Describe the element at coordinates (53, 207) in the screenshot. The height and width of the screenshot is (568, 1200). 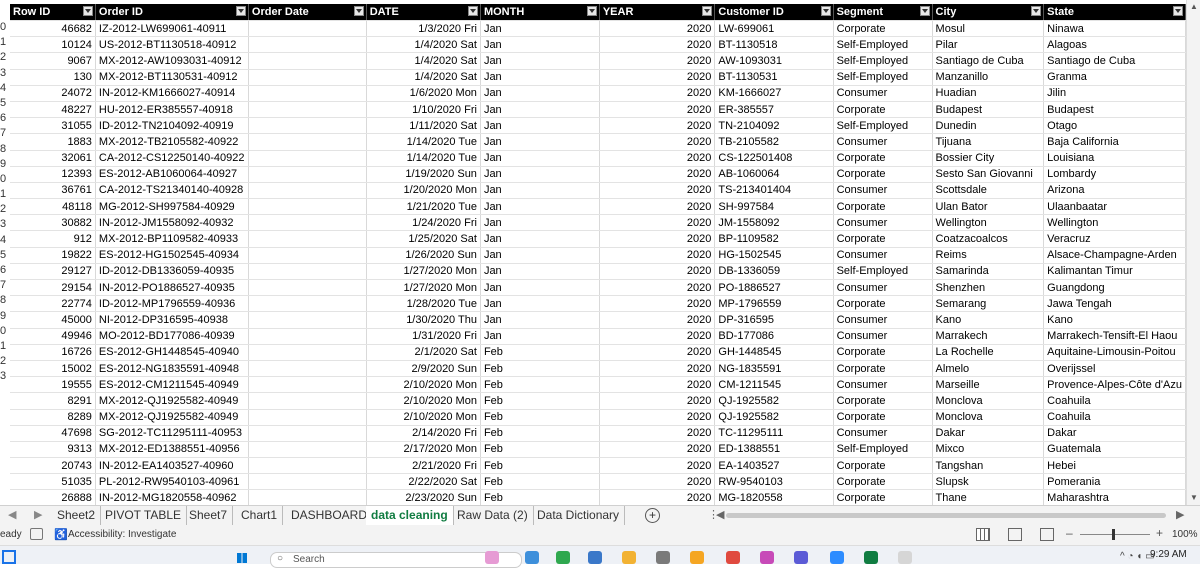
I see `table-cell: 48118` at that location.